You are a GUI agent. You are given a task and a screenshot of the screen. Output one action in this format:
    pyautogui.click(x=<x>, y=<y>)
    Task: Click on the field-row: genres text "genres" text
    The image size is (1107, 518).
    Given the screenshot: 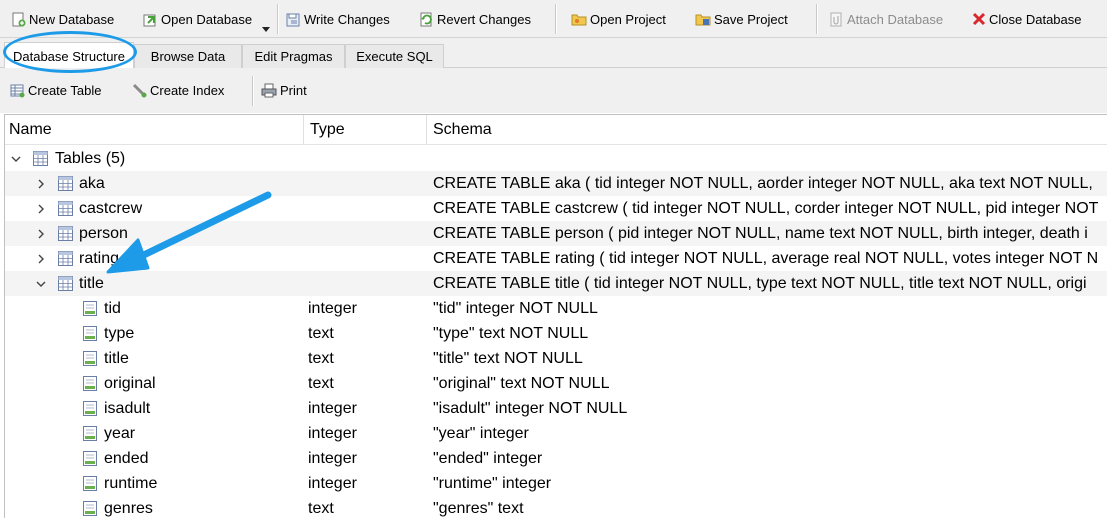 What is the action you would take?
    pyautogui.click(x=556, y=507)
    